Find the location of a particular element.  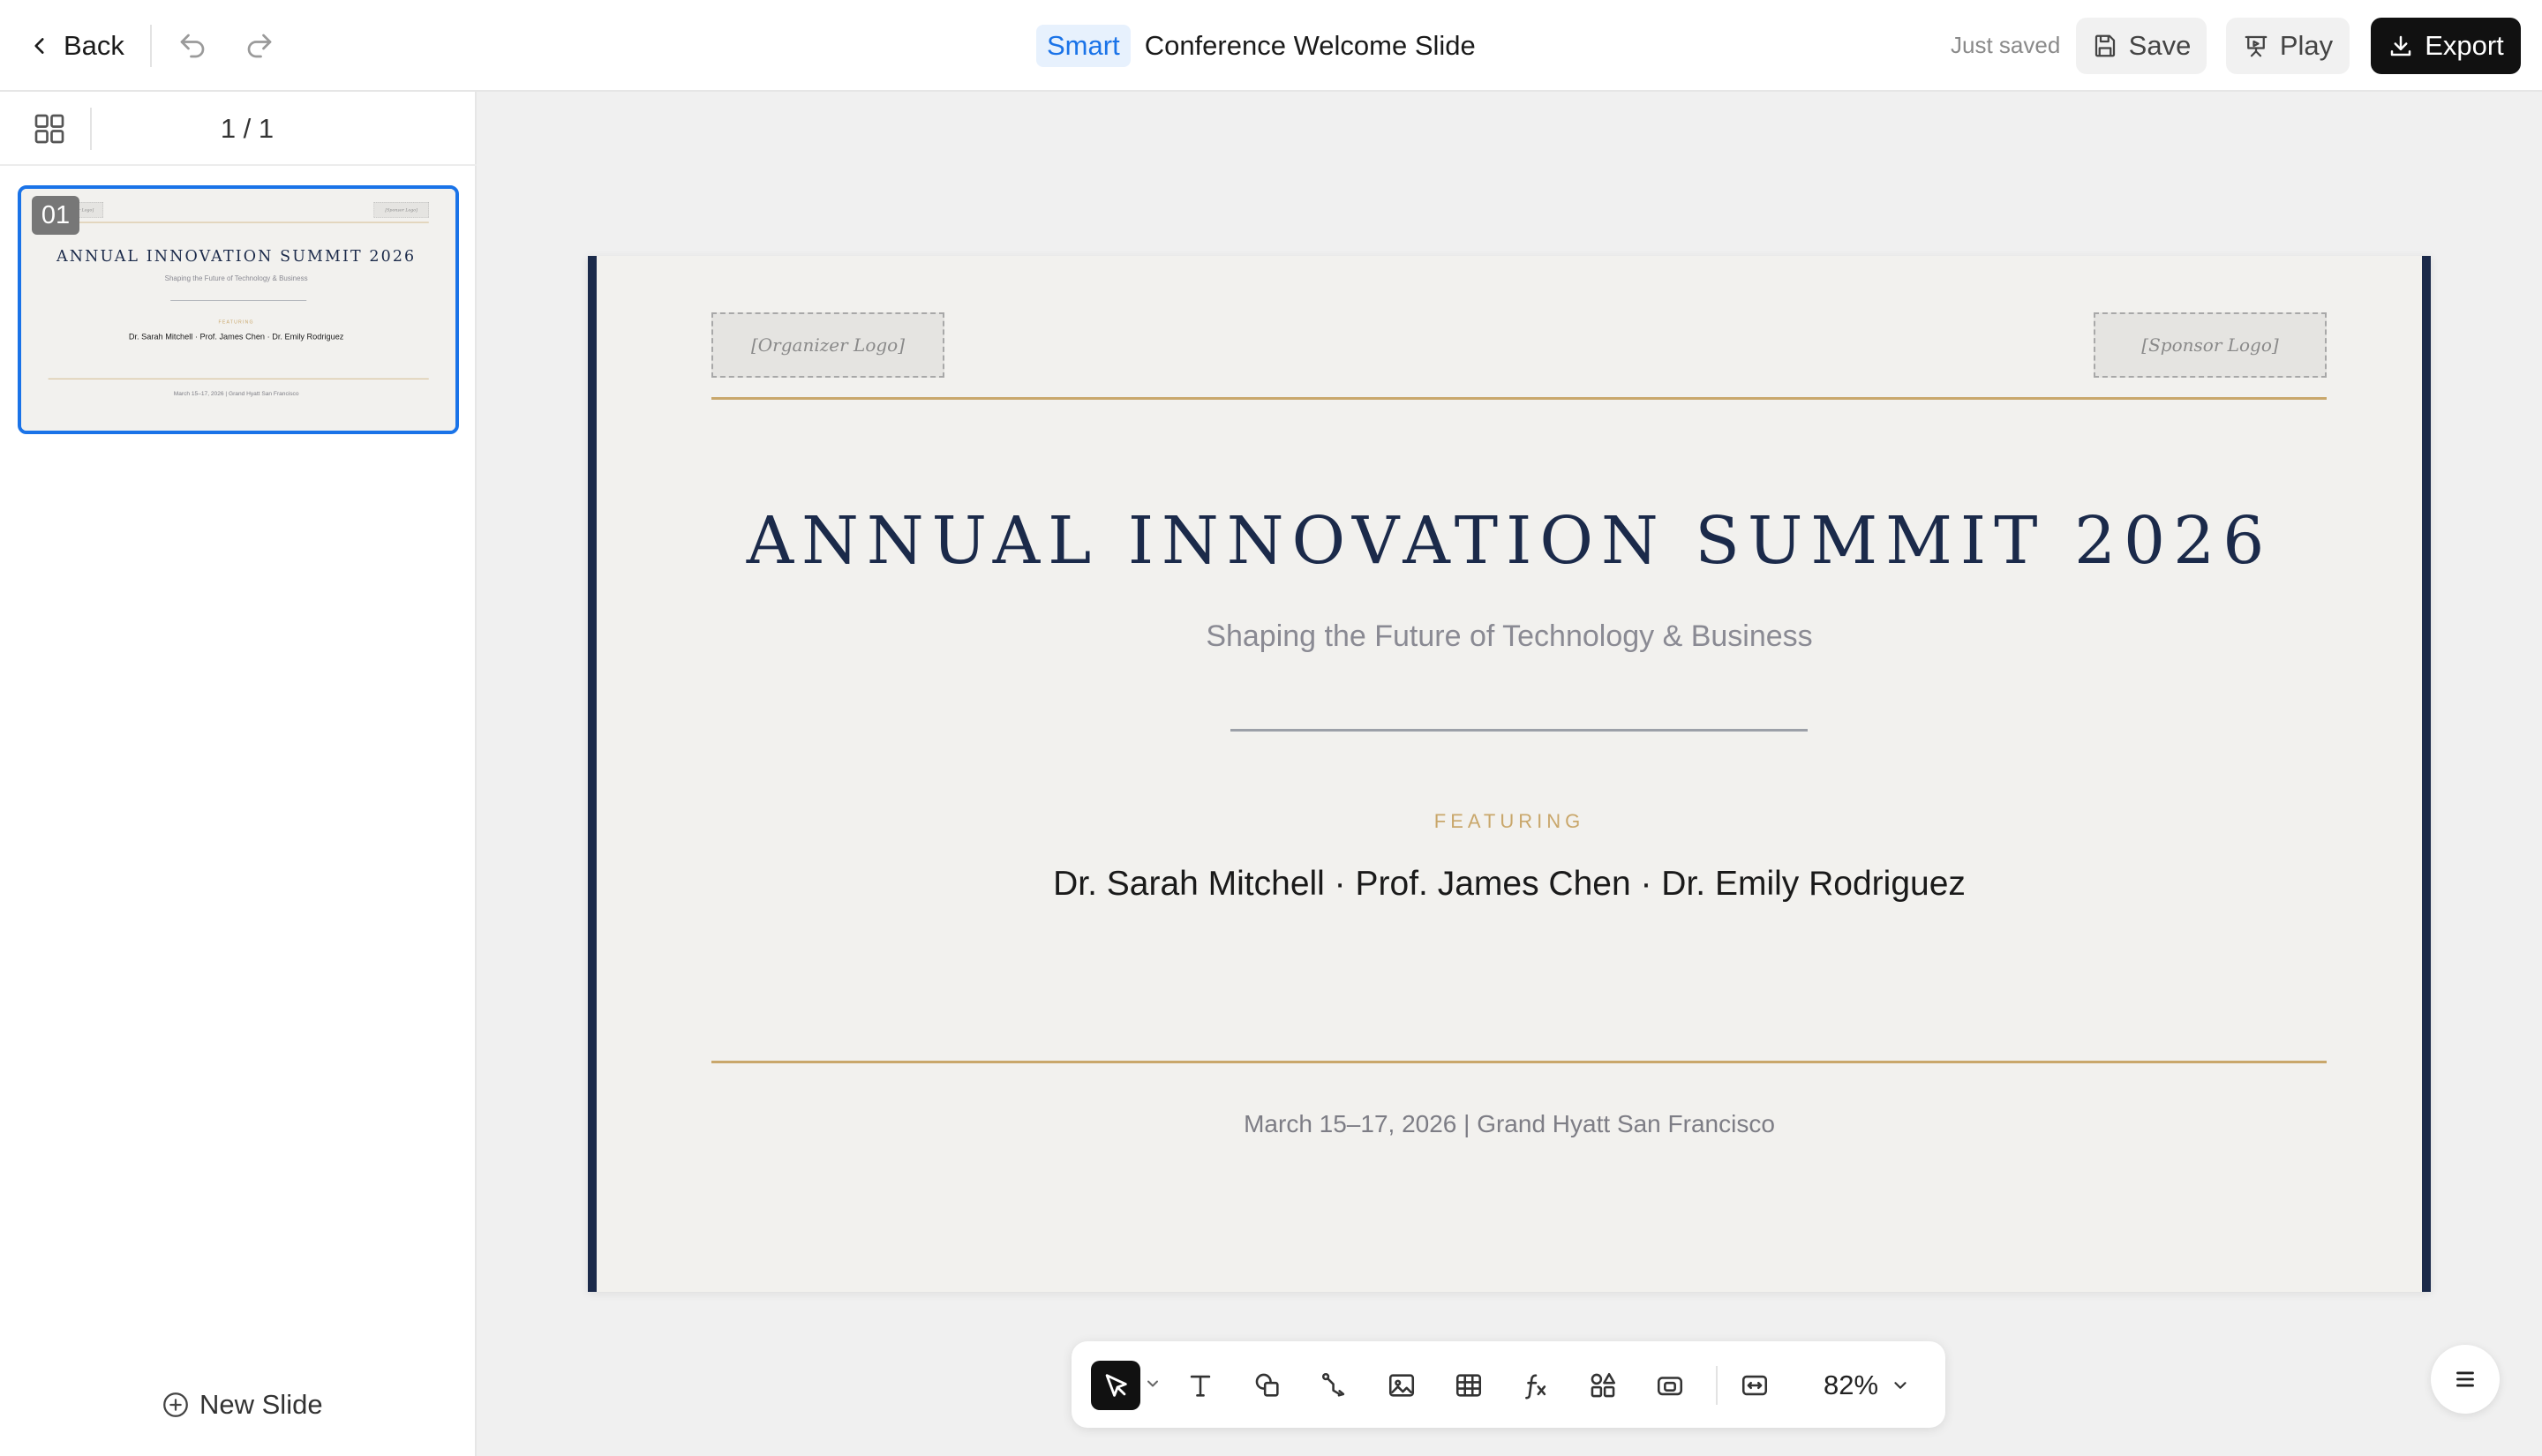

back-button: Back is located at coordinates (76, 46).